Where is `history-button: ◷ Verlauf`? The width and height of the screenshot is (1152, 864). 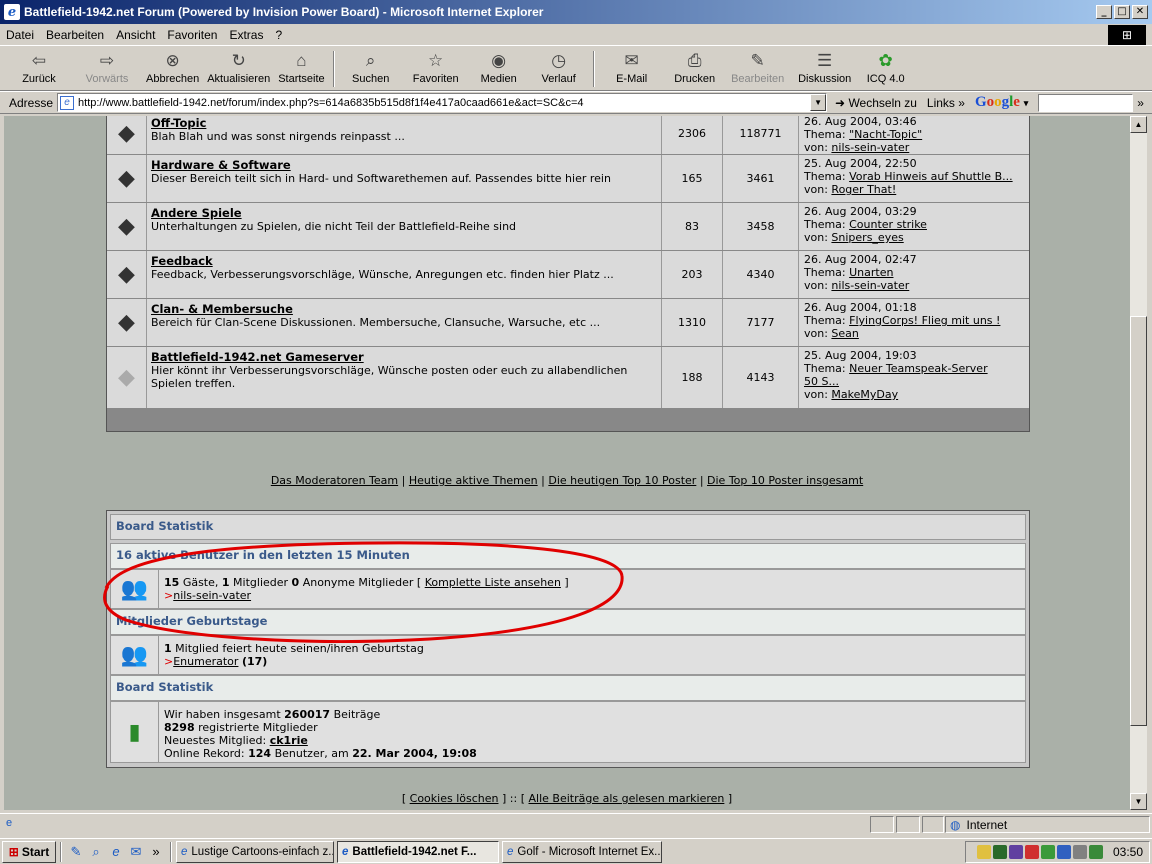 history-button: ◷ Verlauf is located at coordinates (559, 66).